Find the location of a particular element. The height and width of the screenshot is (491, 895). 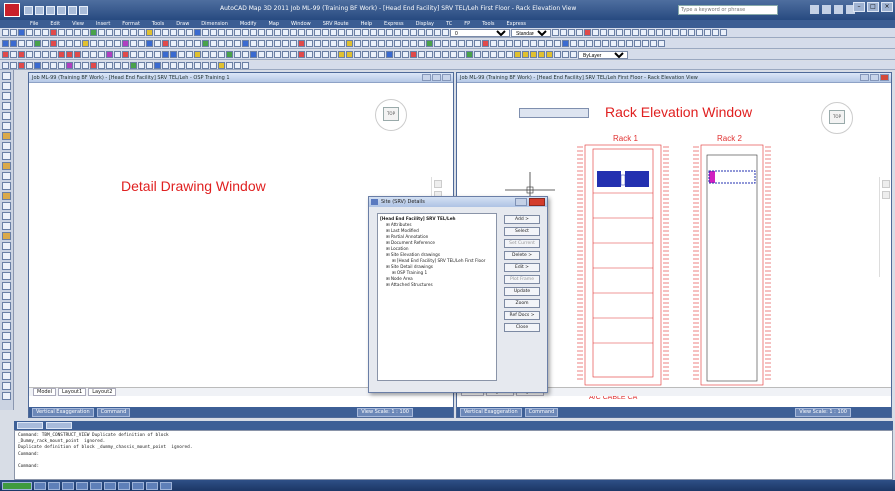

zoom-icon is located at coordinates (886, 195).